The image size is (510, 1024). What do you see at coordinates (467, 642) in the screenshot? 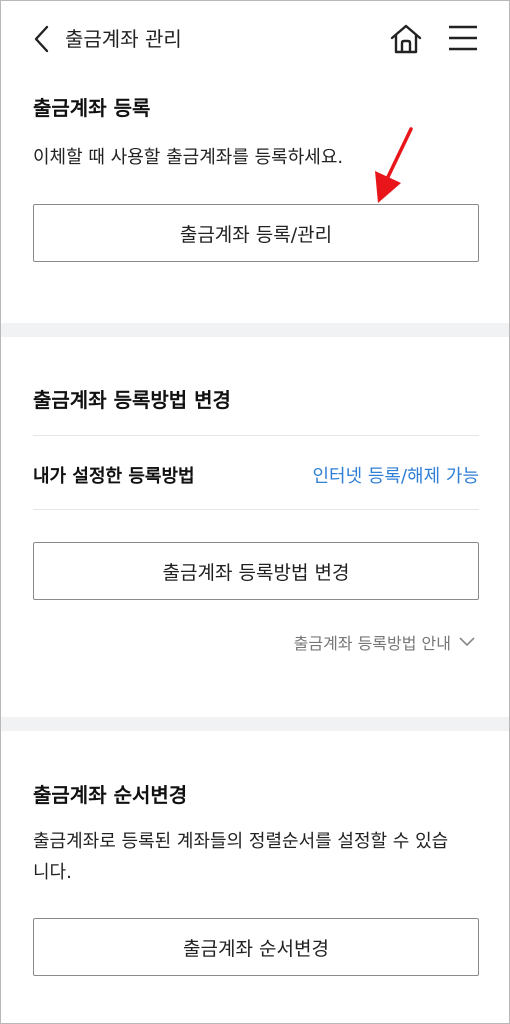
I see `chevron-down-icon` at bounding box center [467, 642].